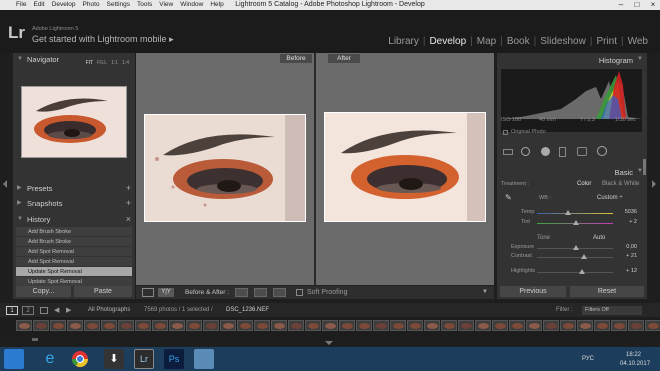  Describe the element at coordinates (576, 222) in the screenshot. I see `tint-slider-thumb` at that location.